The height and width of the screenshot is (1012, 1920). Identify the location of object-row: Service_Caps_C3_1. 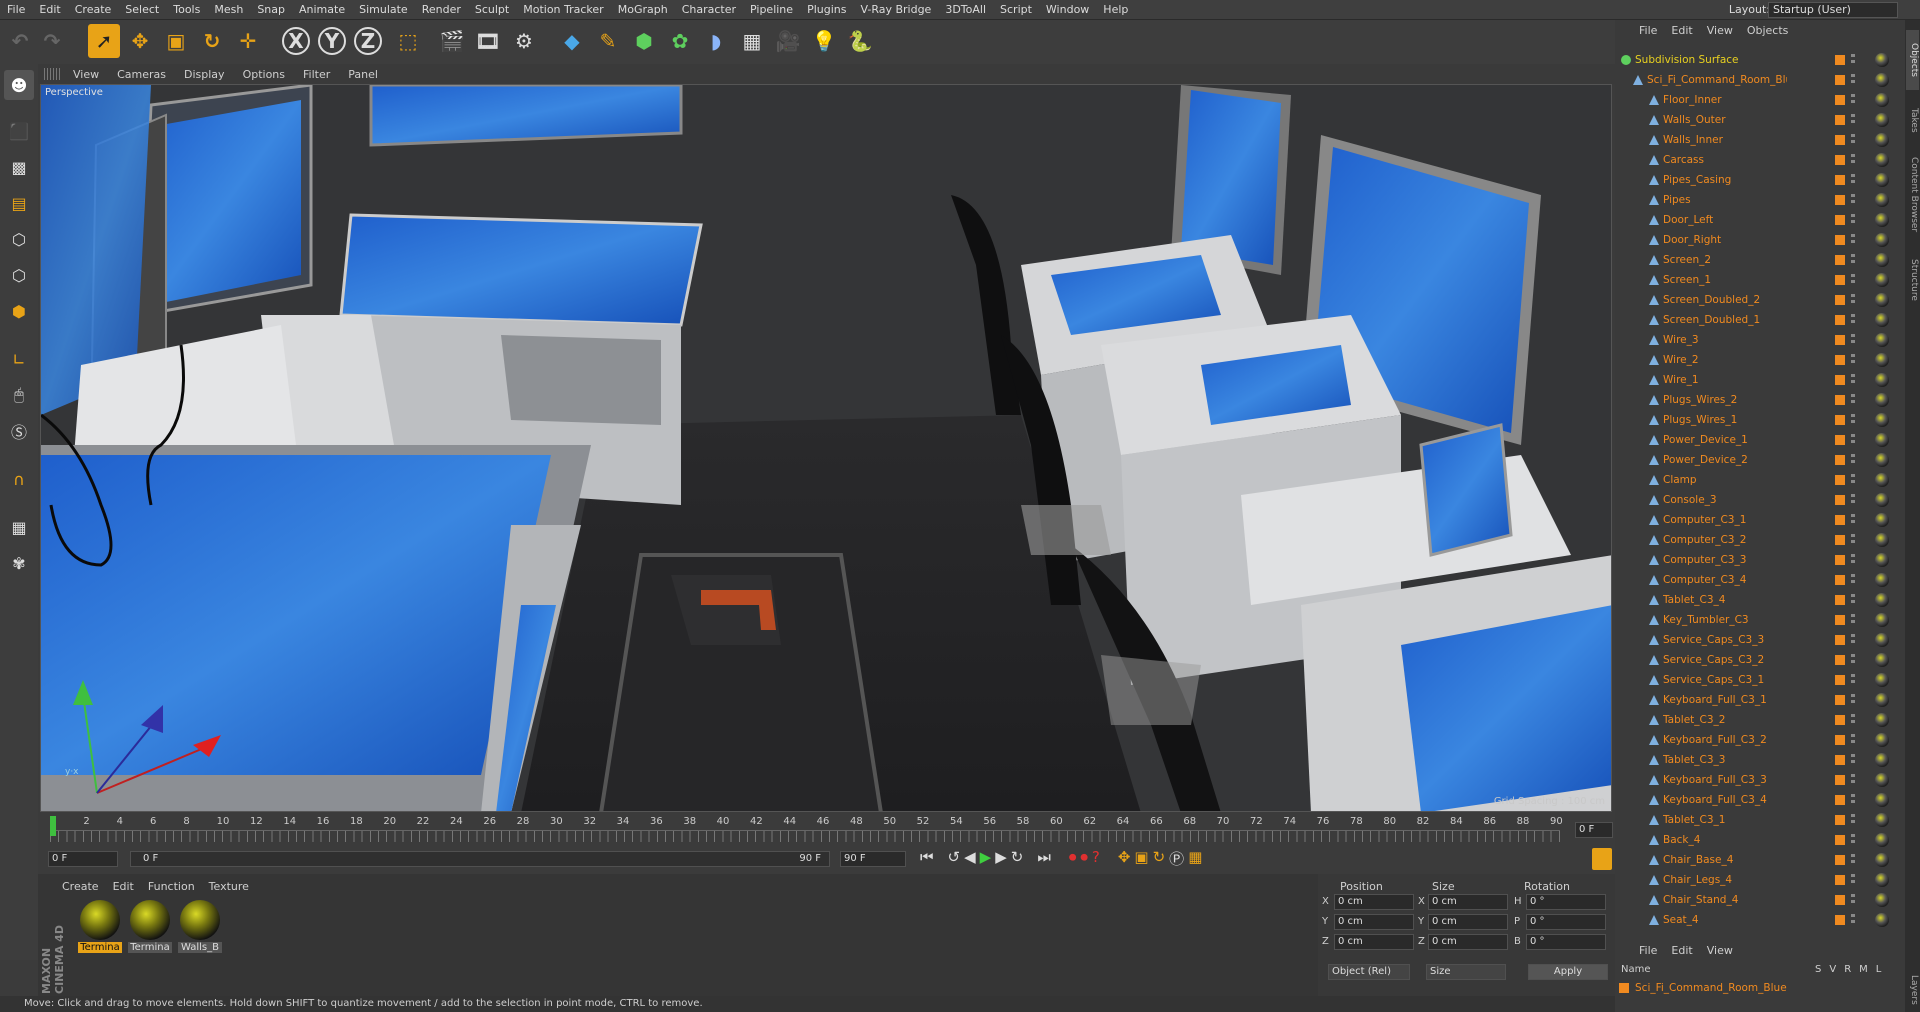
(1760, 680).